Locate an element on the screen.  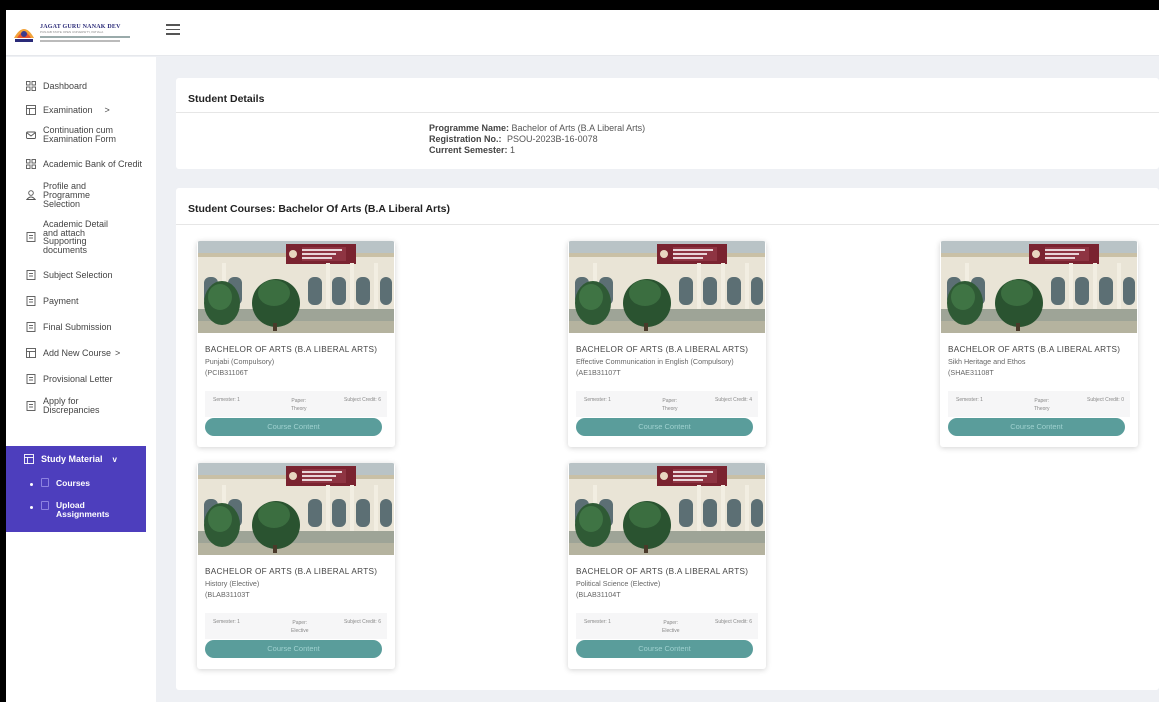
bullet-icon is located at coordinates (31, 484).